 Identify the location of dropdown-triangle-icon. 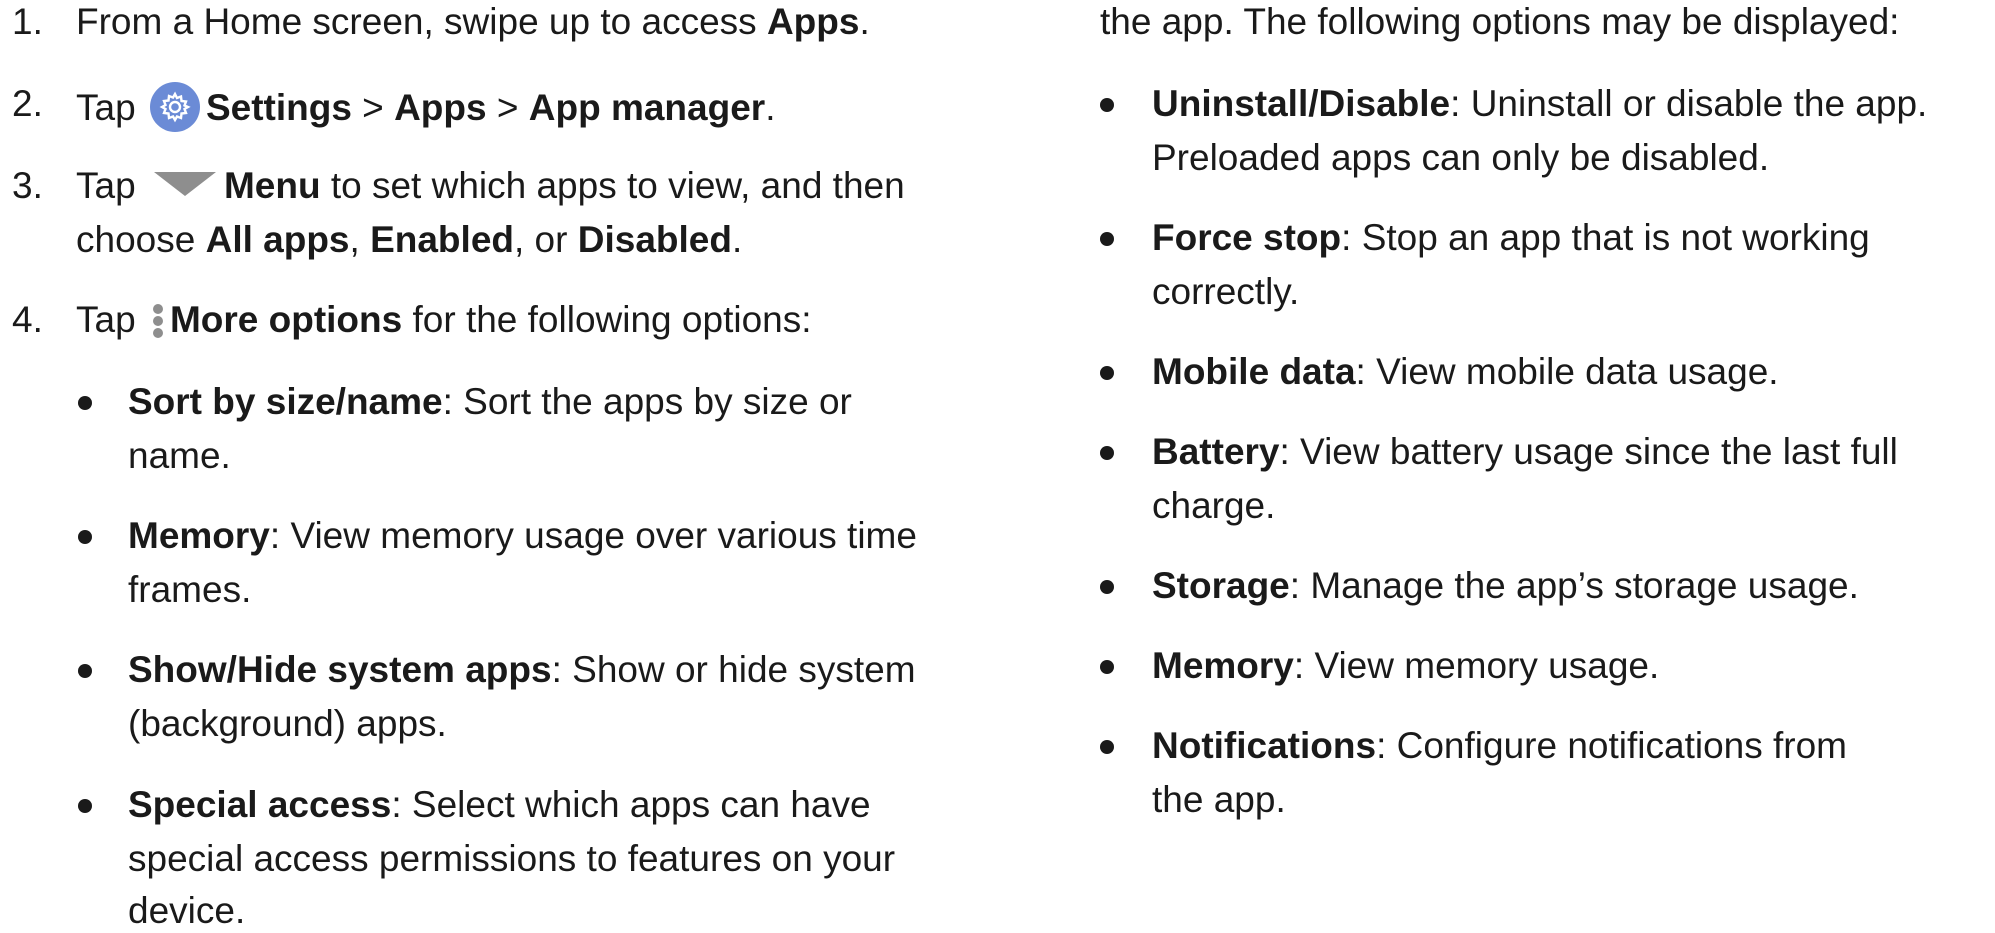
(184, 184).